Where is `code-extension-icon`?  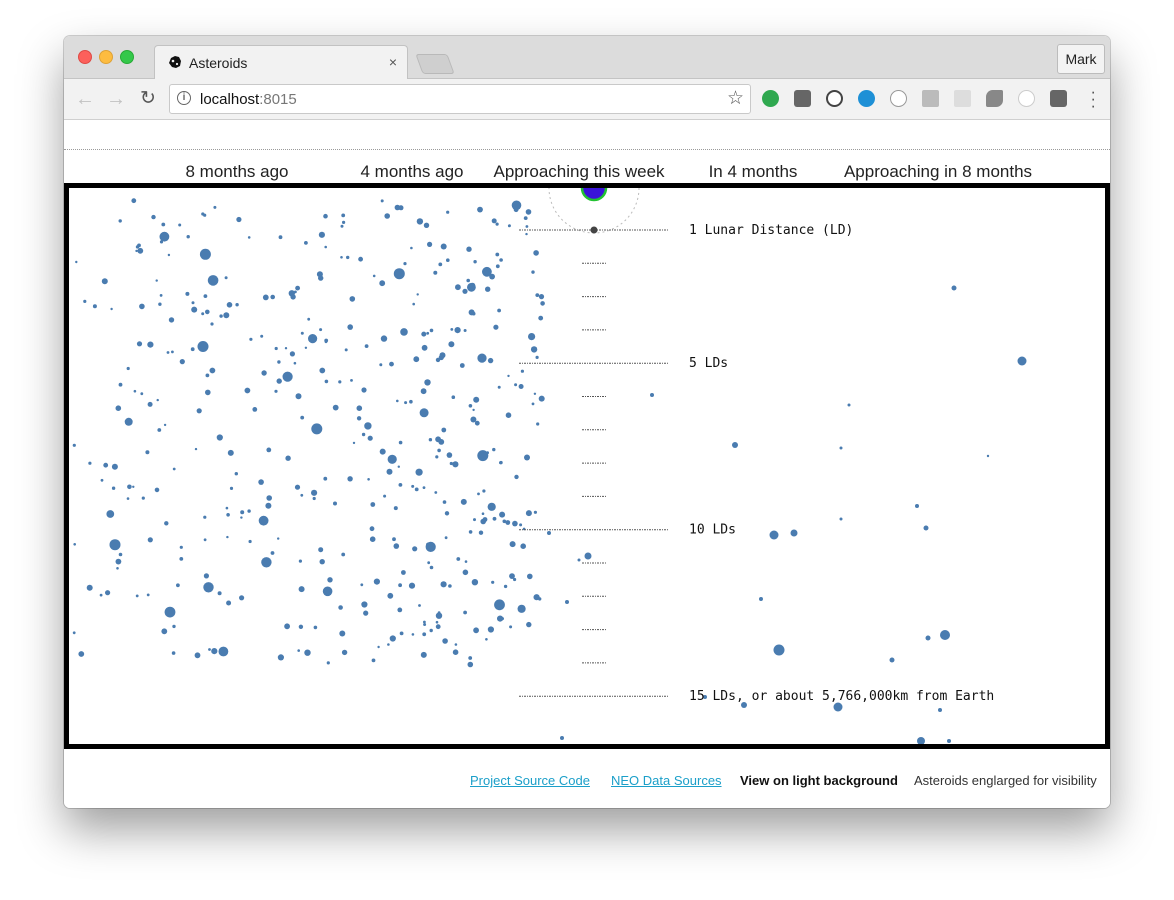
code-extension-icon is located at coordinates (898, 98).